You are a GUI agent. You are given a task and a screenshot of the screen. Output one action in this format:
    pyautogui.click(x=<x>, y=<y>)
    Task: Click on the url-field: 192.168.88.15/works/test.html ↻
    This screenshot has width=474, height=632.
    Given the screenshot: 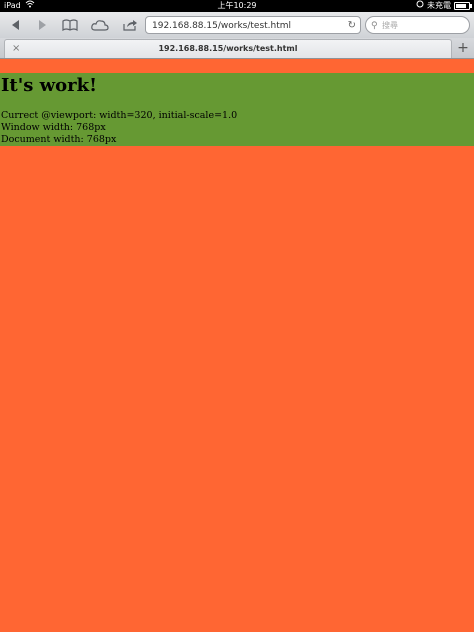 What is the action you would take?
    pyautogui.click(x=253, y=25)
    